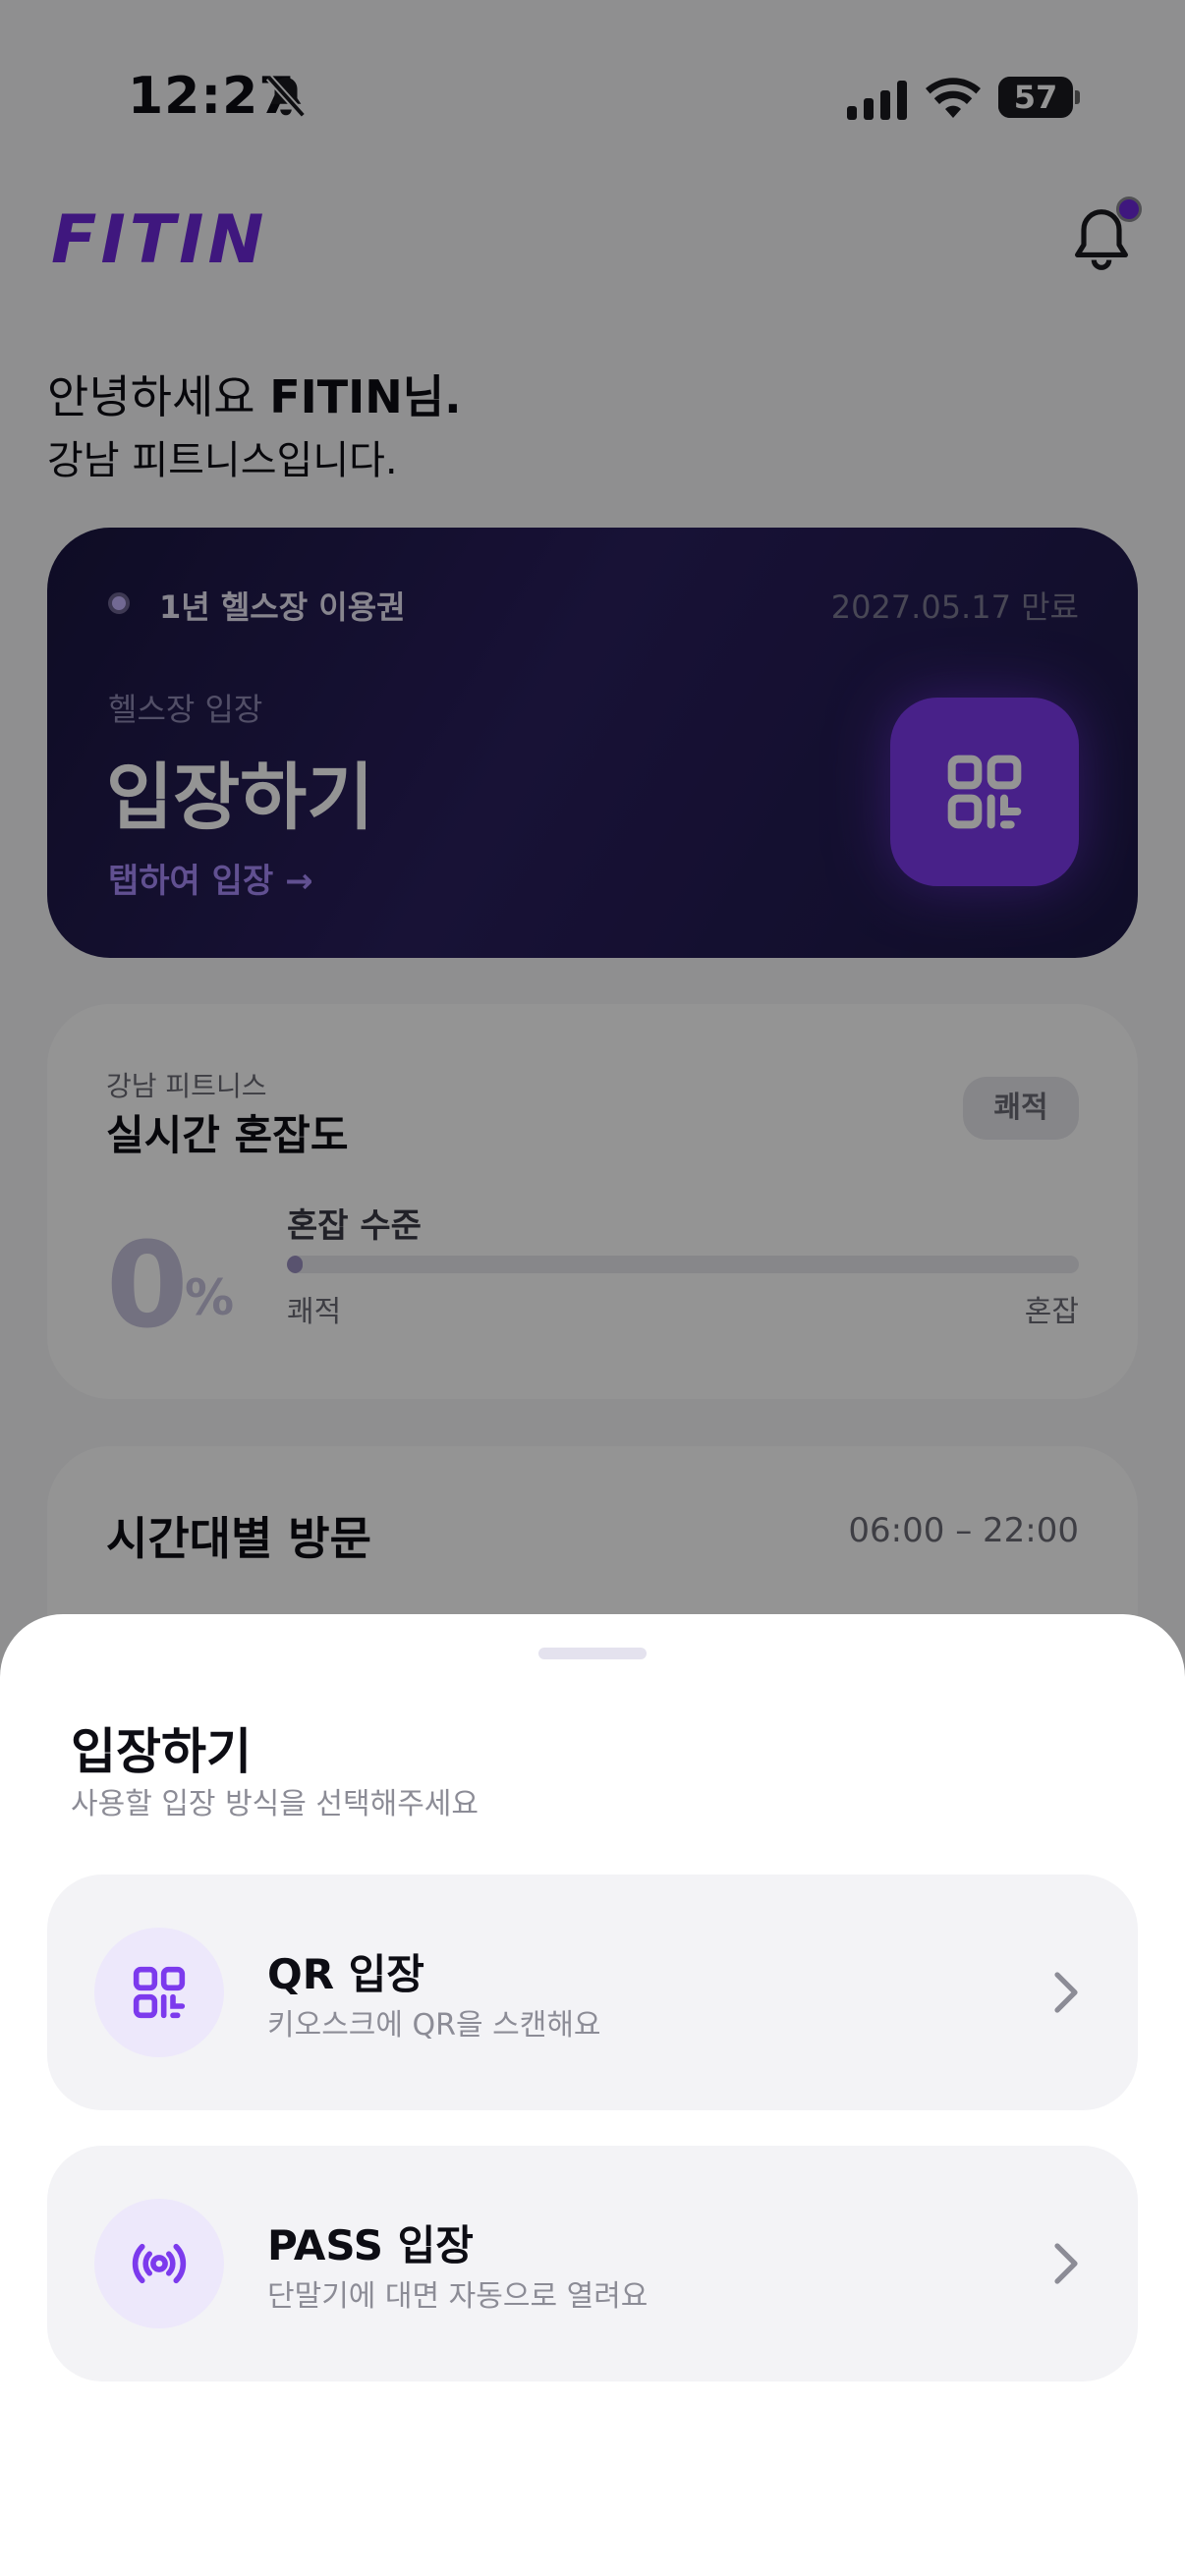 The height and width of the screenshot is (2576, 1185). I want to click on option-description: 키오스크에 QR을 스캔해요, so click(434, 2025).